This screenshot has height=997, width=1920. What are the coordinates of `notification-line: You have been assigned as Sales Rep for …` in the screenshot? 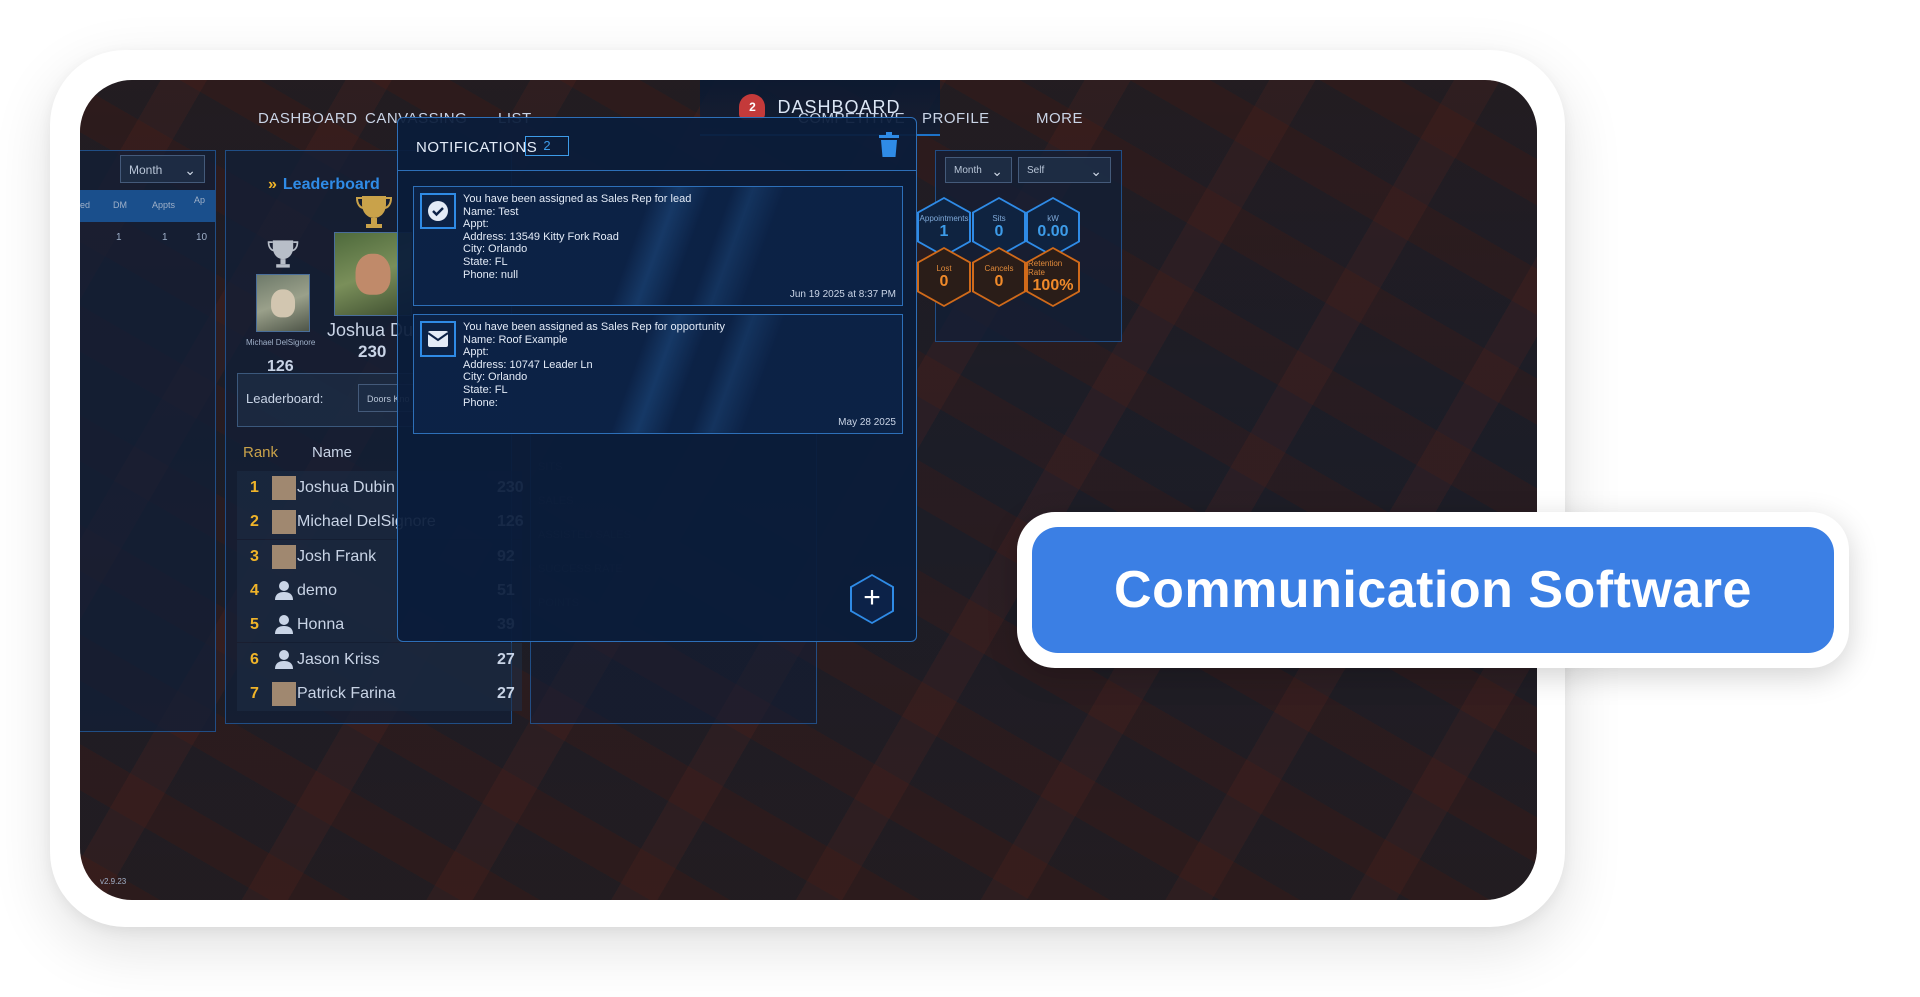 It's located at (577, 199).